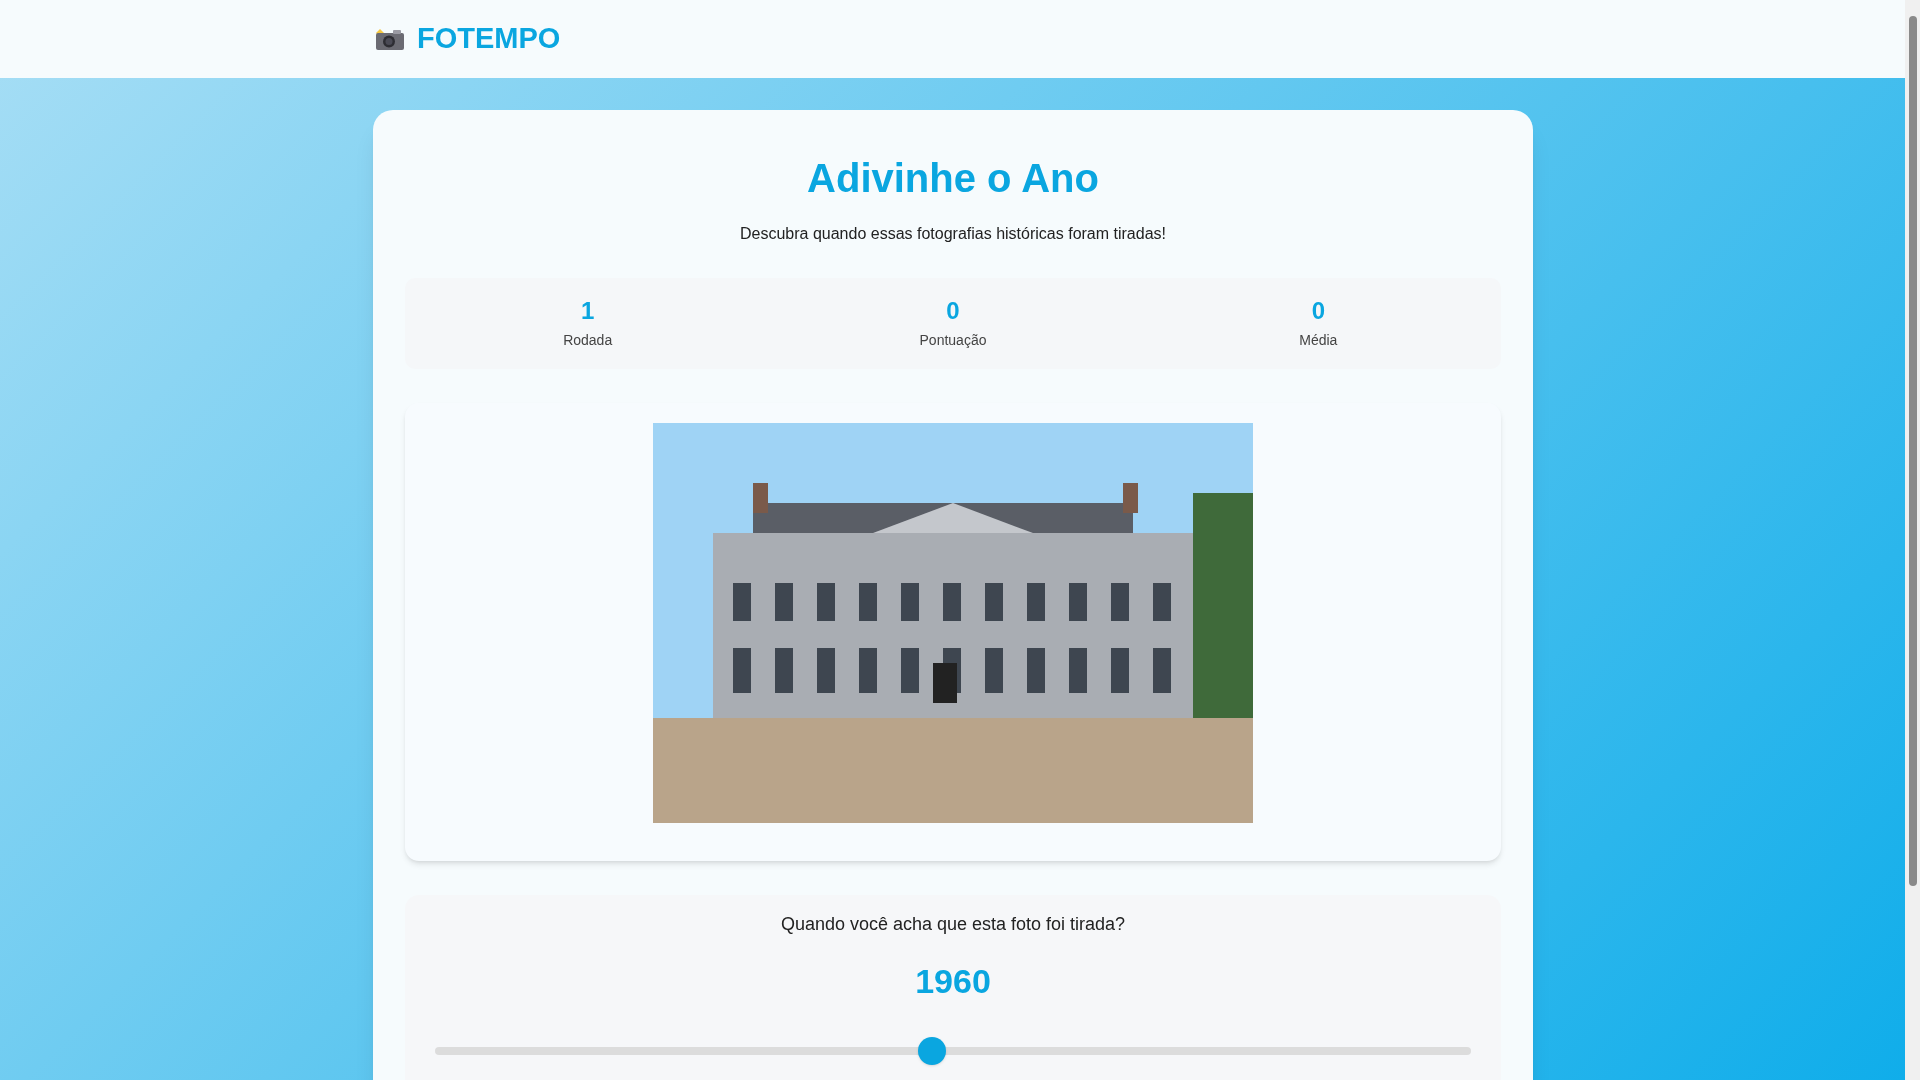 The height and width of the screenshot is (1080, 1920). What do you see at coordinates (588, 340) in the screenshot?
I see `stat-label: Rodada` at bounding box center [588, 340].